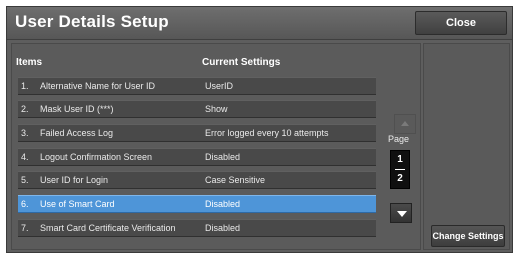 The width and height of the screenshot is (519, 259). Describe the element at coordinates (241, 62) in the screenshot. I see `column-header-current-settings: Current Settings` at that location.